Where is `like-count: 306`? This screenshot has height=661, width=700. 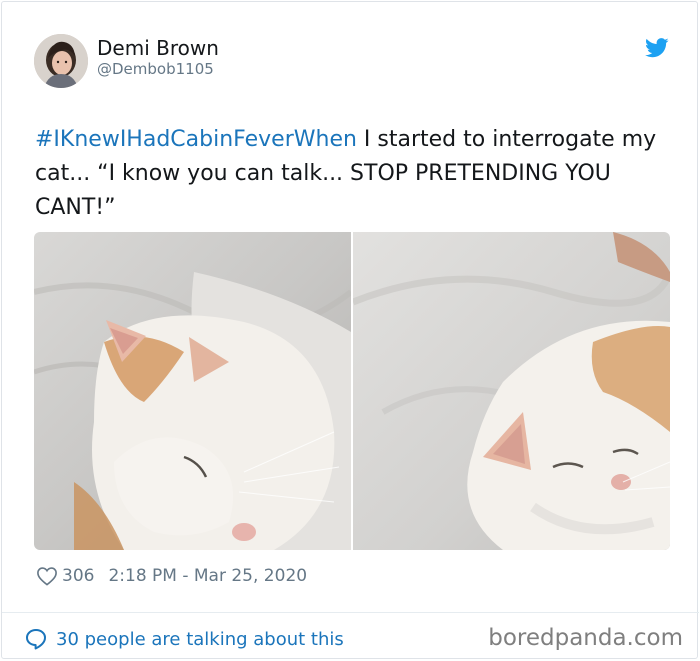
like-count: 306 is located at coordinates (78, 576).